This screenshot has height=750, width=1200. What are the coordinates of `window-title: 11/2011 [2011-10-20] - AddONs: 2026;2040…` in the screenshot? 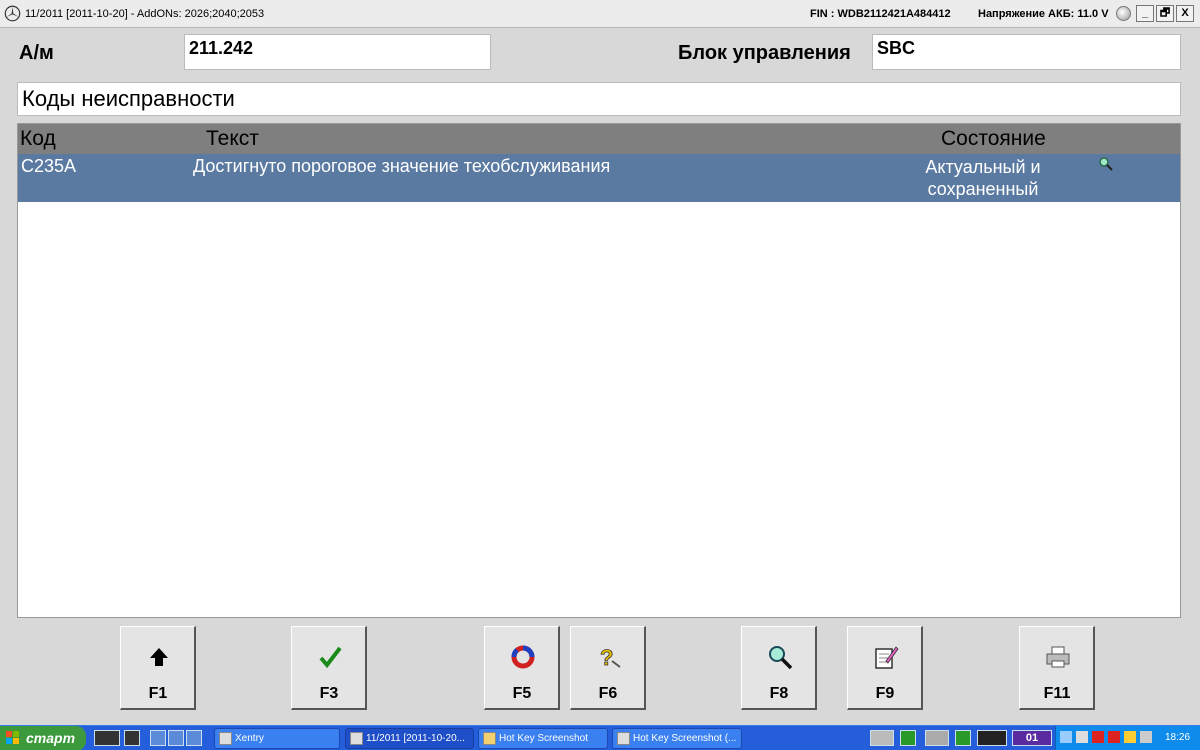 It's located at (145, 14).